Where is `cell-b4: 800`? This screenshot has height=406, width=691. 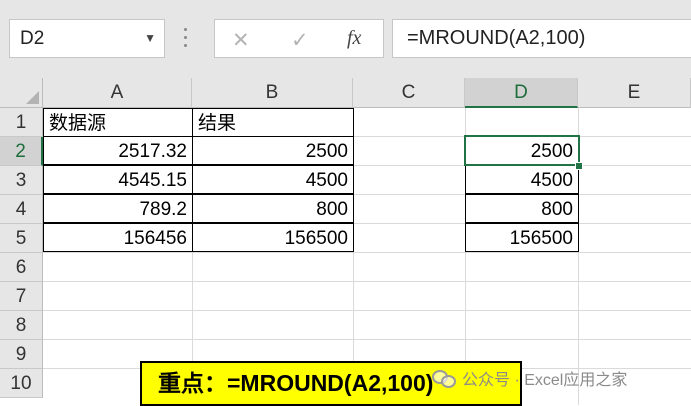
cell-b4: 800 is located at coordinates (273, 208).